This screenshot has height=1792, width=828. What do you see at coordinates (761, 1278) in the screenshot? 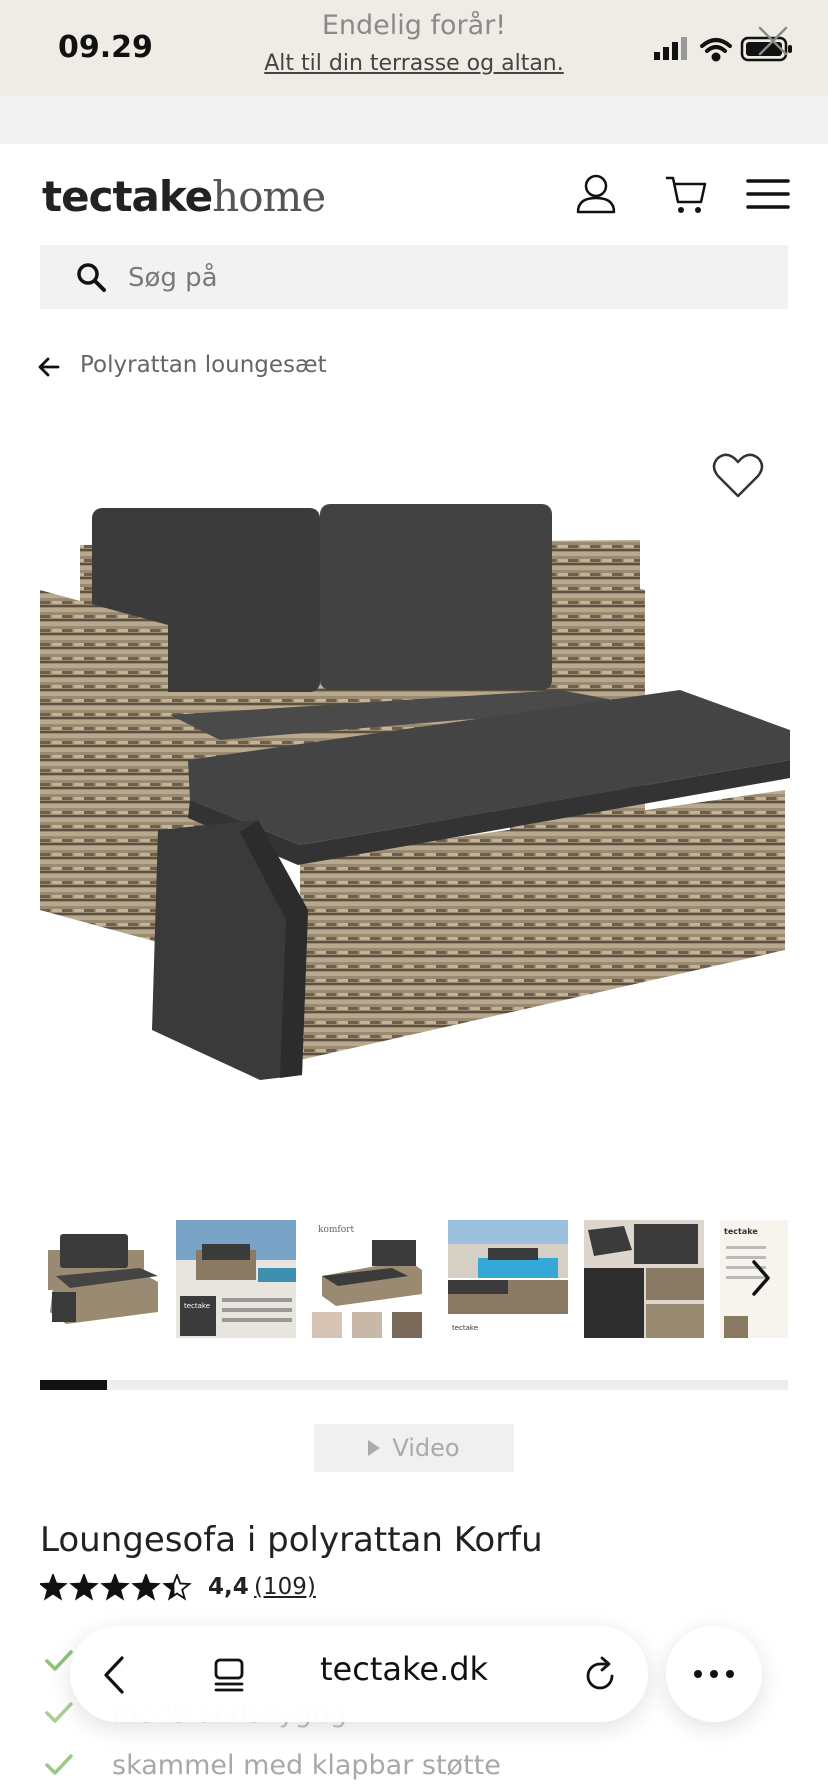
I see `chevron-right-icon` at bounding box center [761, 1278].